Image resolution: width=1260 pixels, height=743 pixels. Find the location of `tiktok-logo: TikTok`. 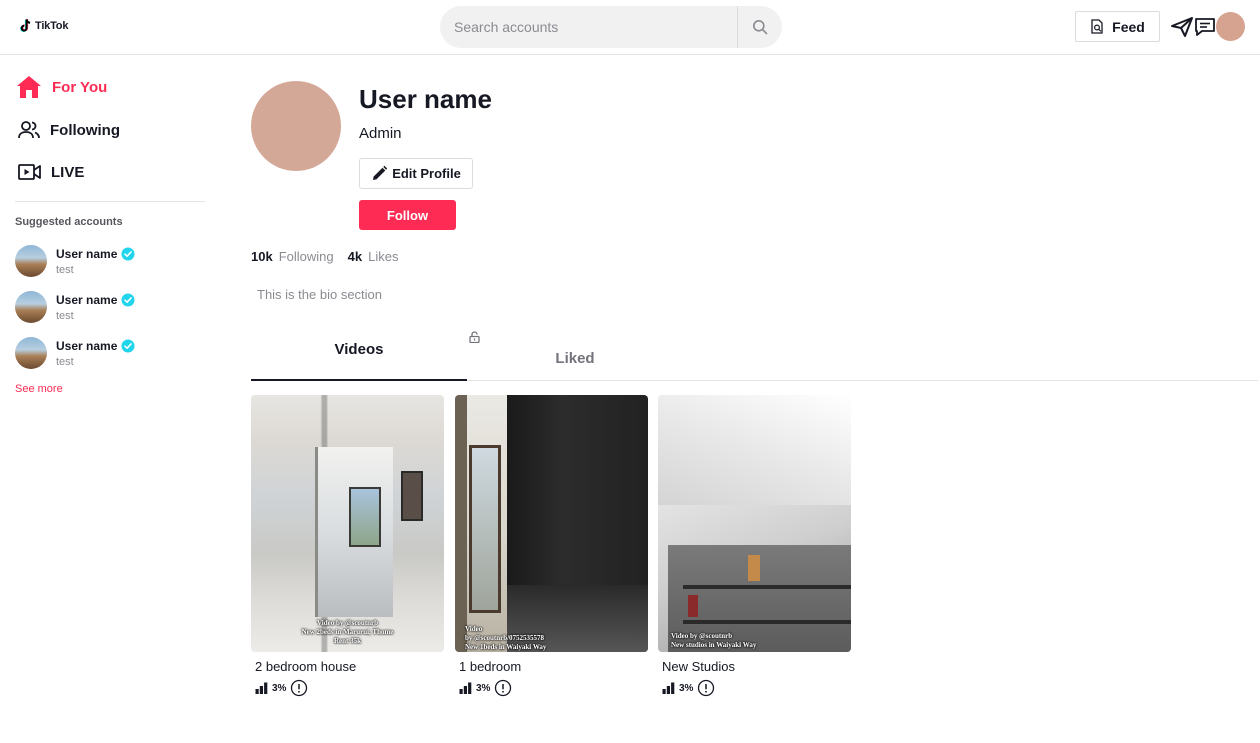

tiktok-logo: TikTok is located at coordinates (44, 26).